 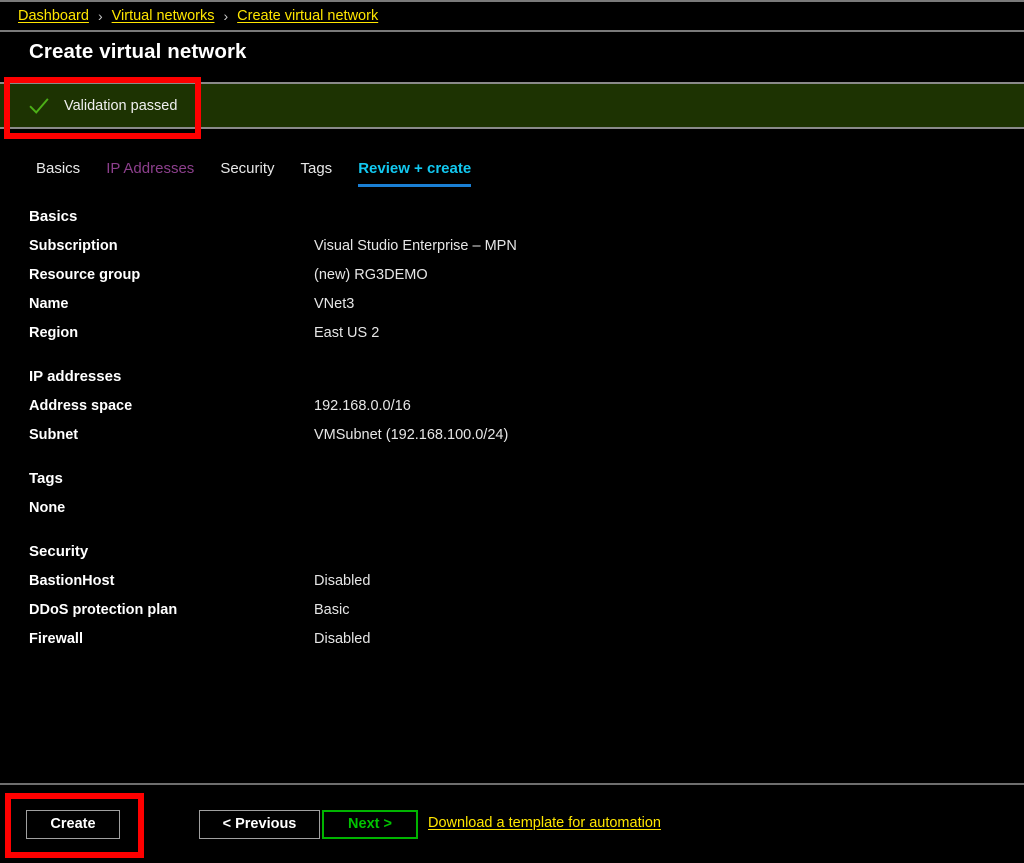 I want to click on row-value: (new) RG3DEMO, so click(x=371, y=275).